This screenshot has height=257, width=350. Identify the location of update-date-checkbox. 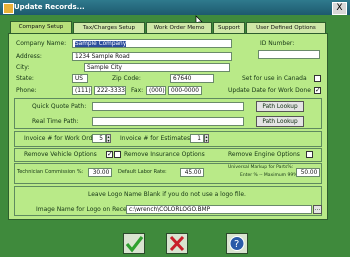
(317, 90).